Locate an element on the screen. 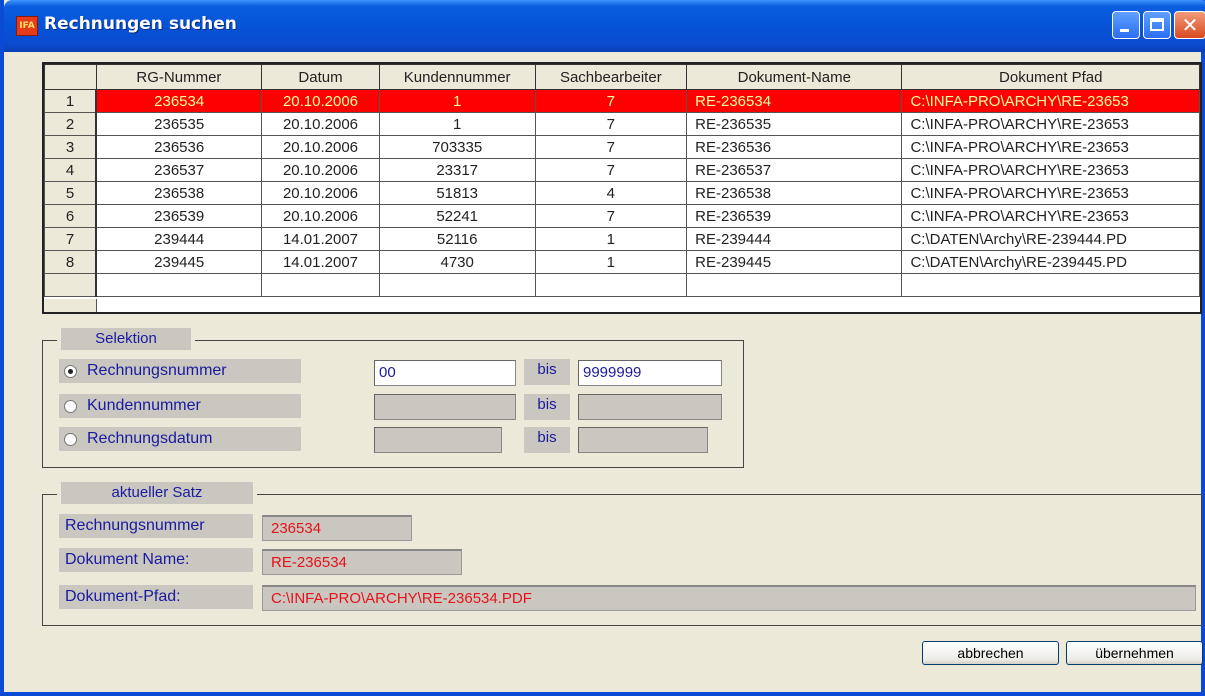 The height and width of the screenshot is (696, 1205). radio-rechnungsdatum-label: Rechnungsdatum is located at coordinates (180, 439).